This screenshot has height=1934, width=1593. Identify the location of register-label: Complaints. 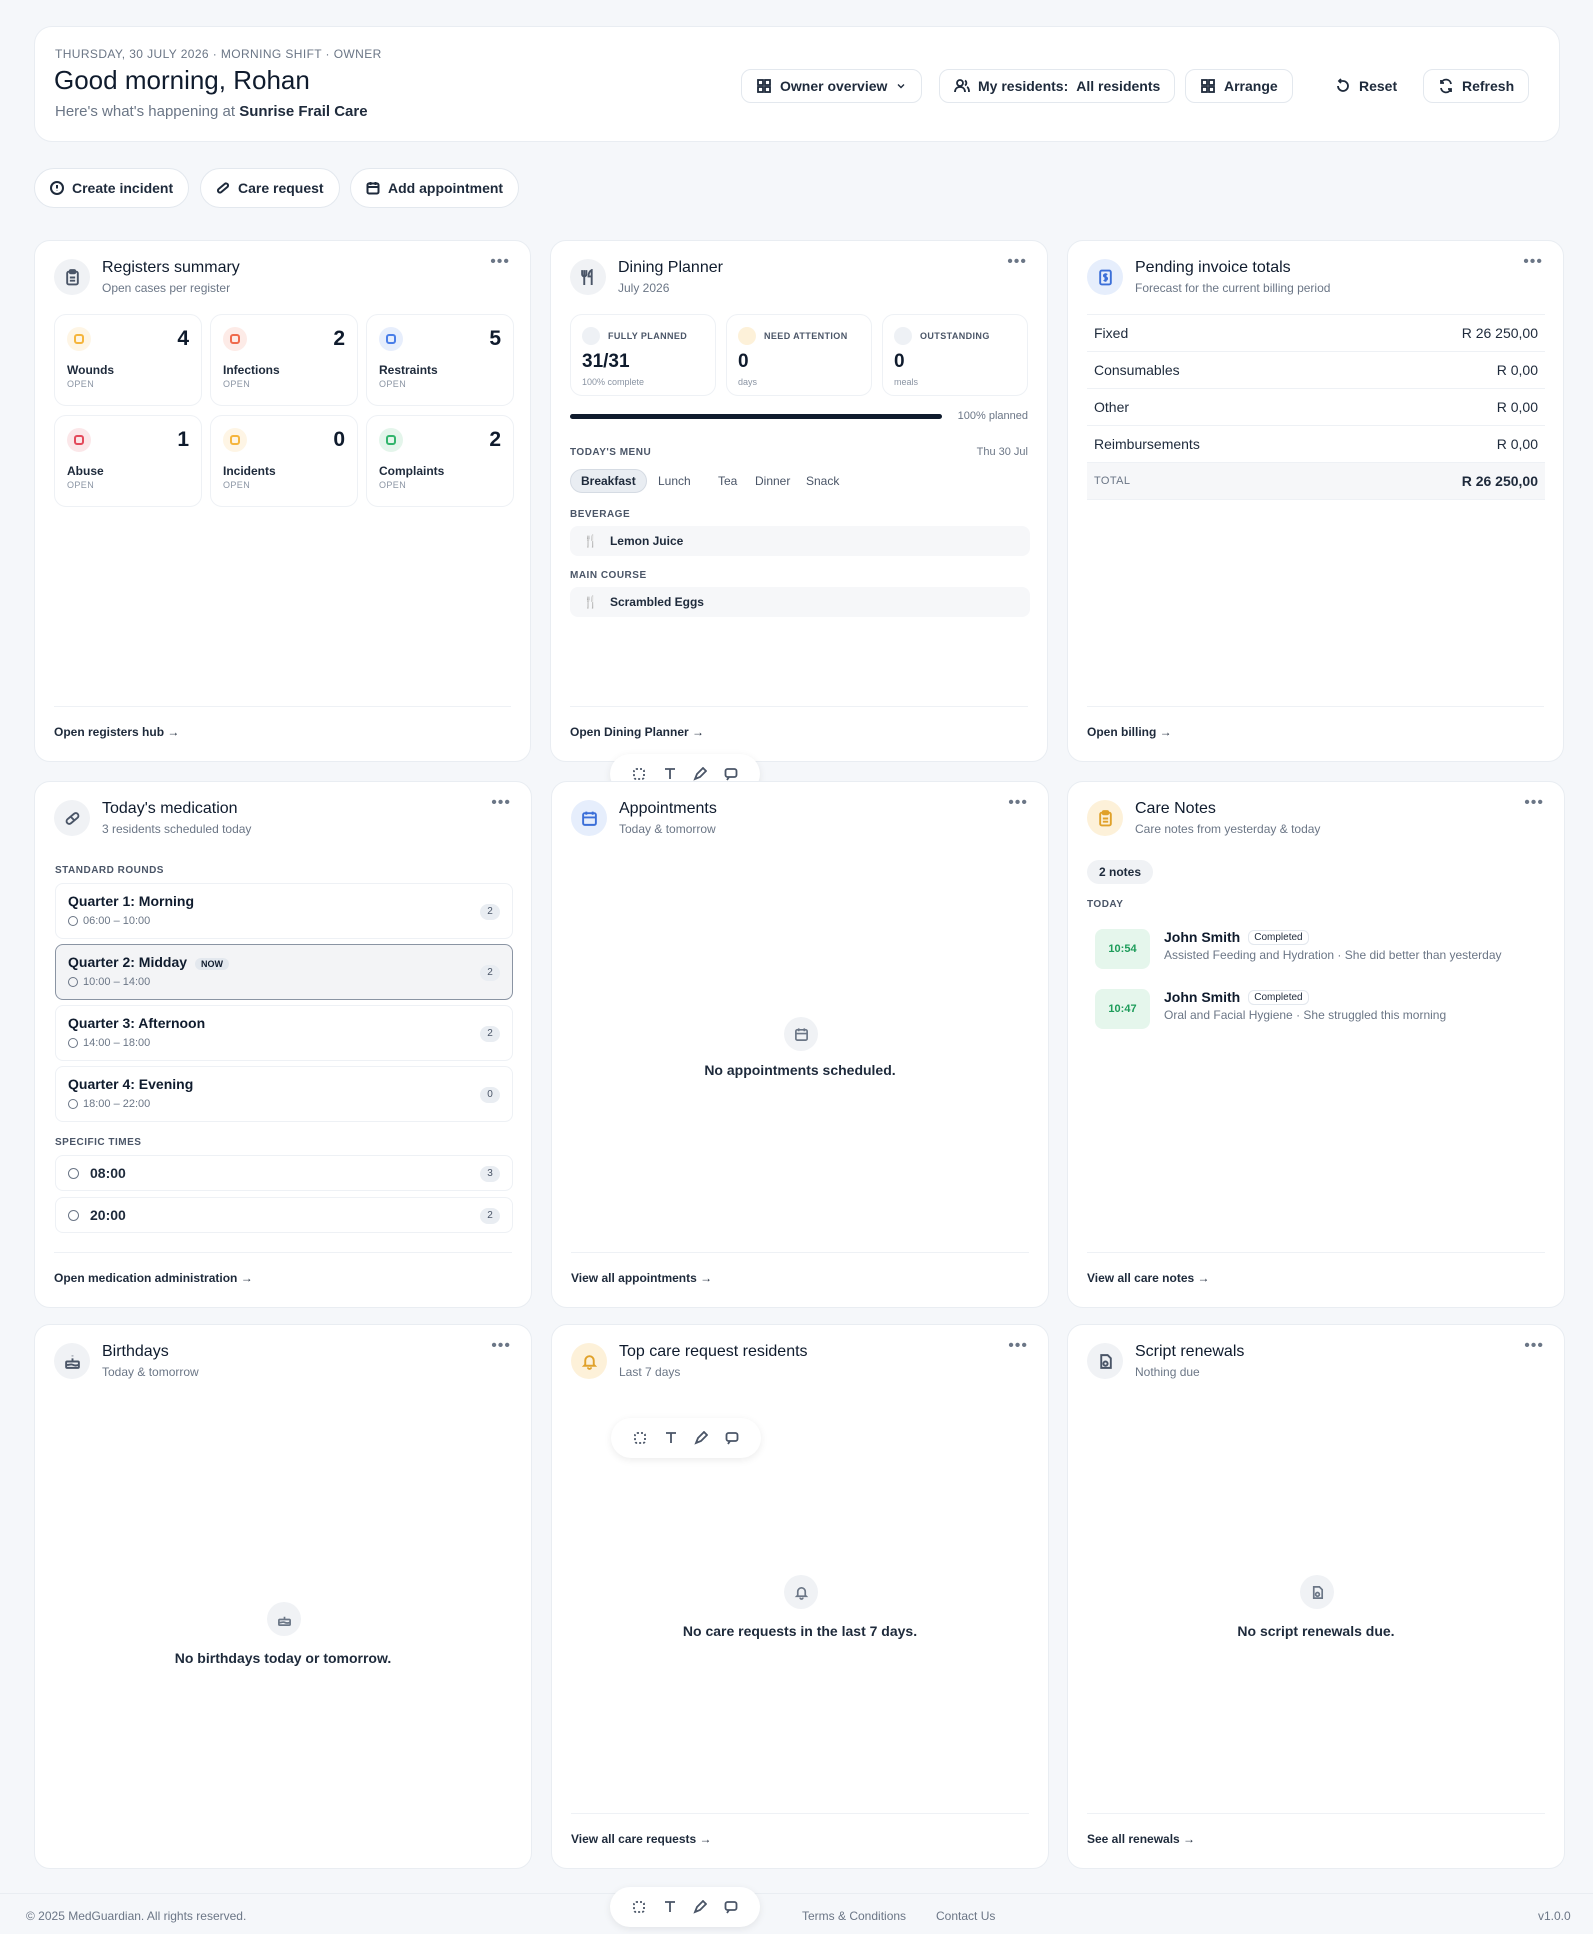
(412, 471).